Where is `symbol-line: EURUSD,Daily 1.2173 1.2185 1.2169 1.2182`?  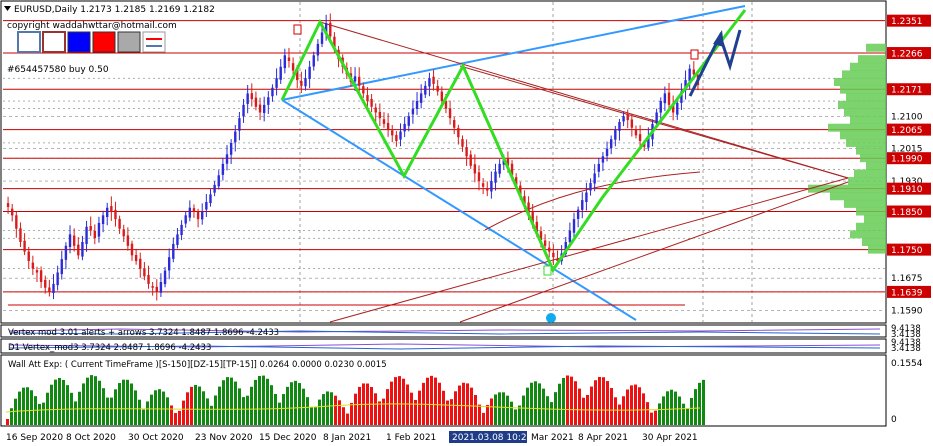 symbol-line: EURUSD,Daily 1.2173 1.2185 1.2169 1.2182 is located at coordinates (114, 10).